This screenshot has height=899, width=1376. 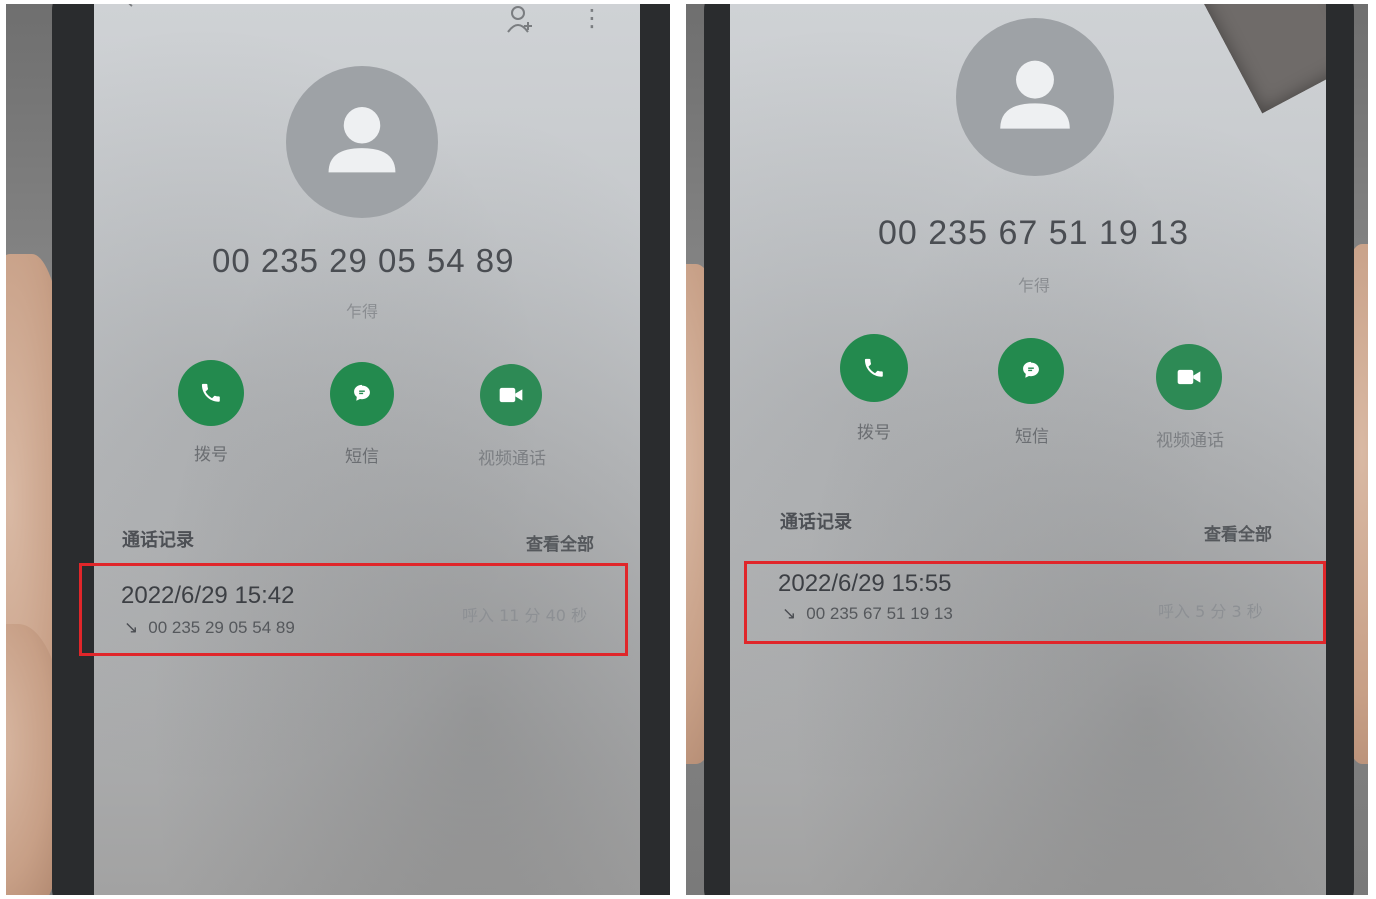 What do you see at coordinates (135, 9) in the screenshot?
I see `back-arrow-icon: ←` at bounding box center [135, 9].